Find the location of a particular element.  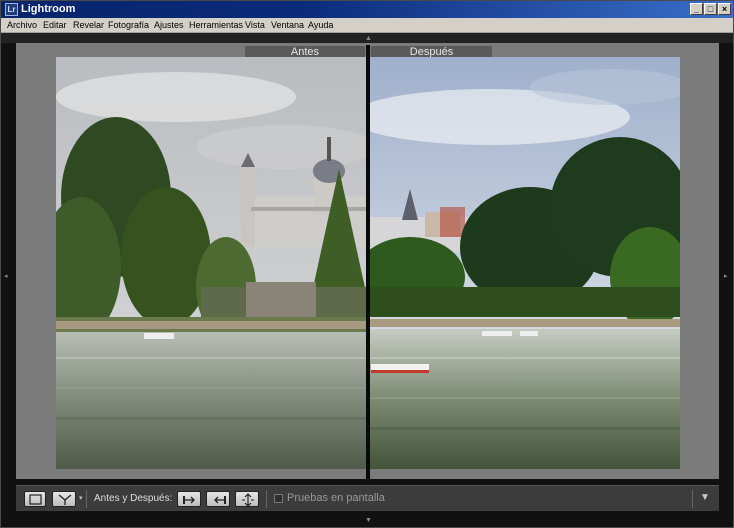

menu-ayuda: Ayuda is located at coordinates (320, 25).